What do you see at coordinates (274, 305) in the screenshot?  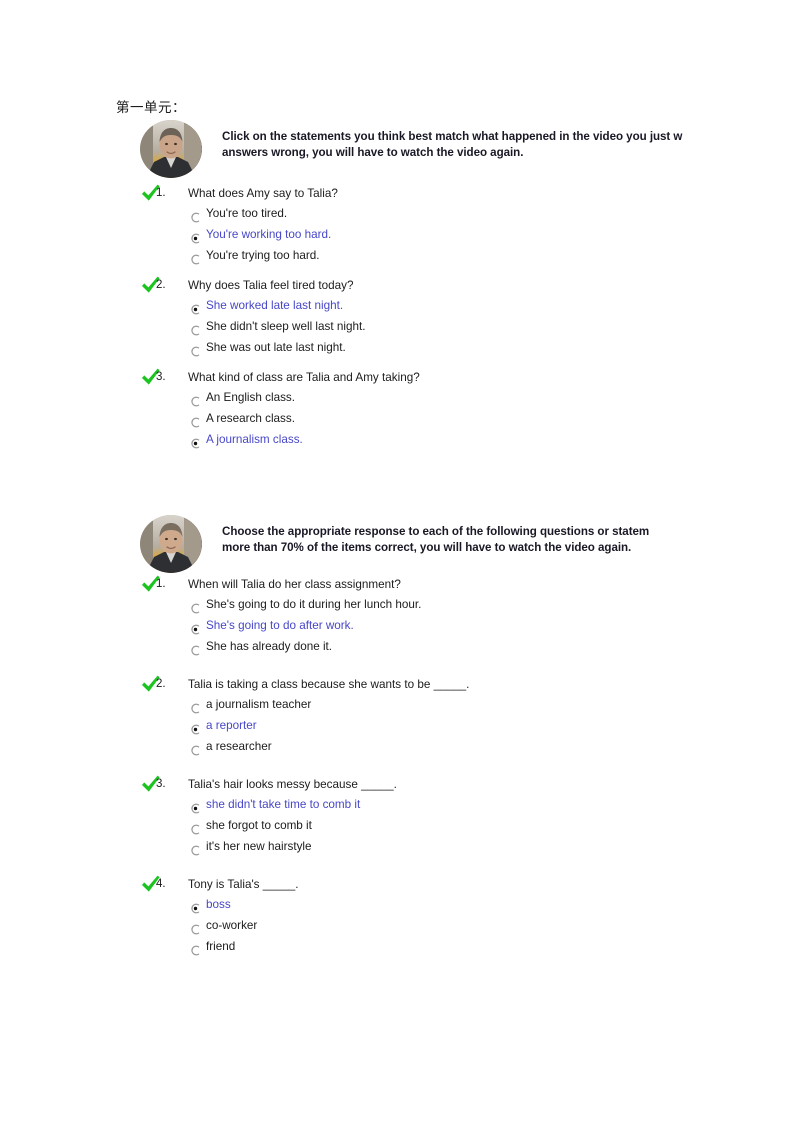 I see `answer-option-label: She worked late last night.` at bounding box center [274, 305].